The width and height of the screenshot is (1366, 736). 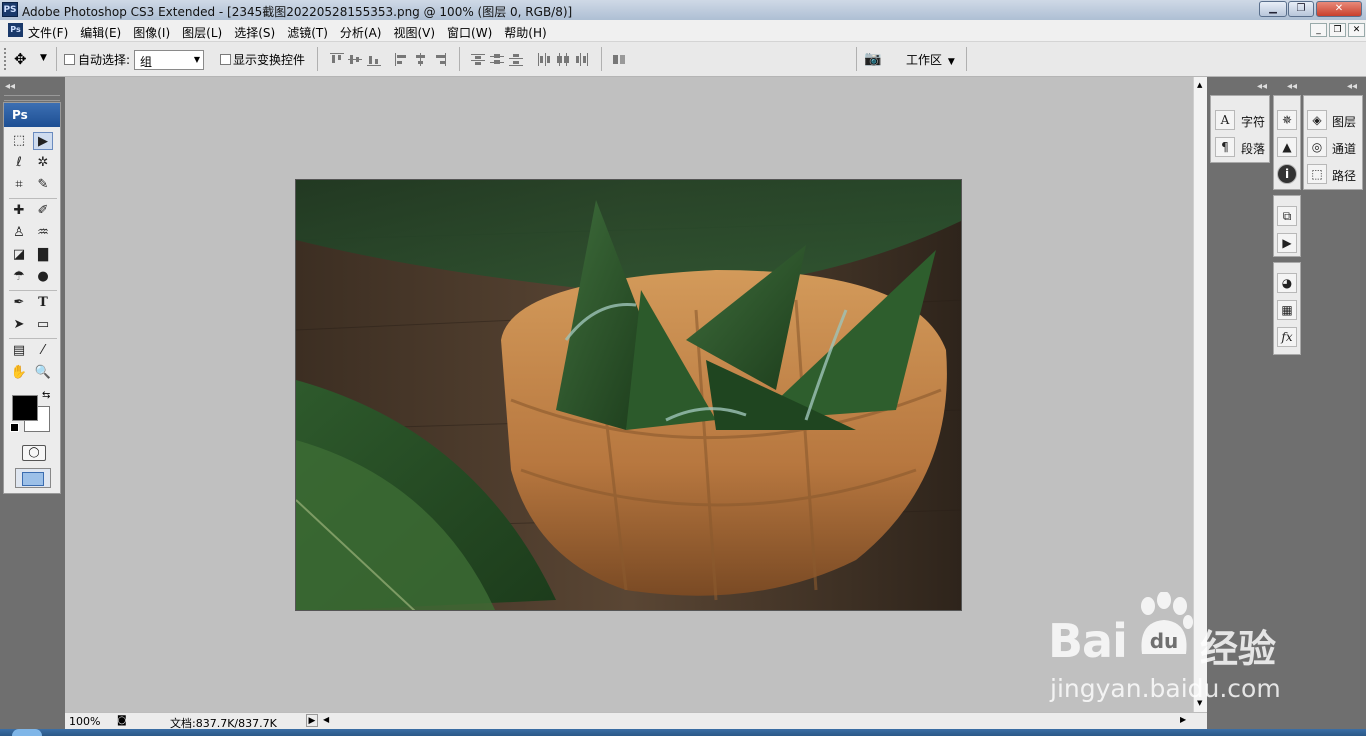 I want to click on align-hcenter-icon, so click(x=421, y=59).